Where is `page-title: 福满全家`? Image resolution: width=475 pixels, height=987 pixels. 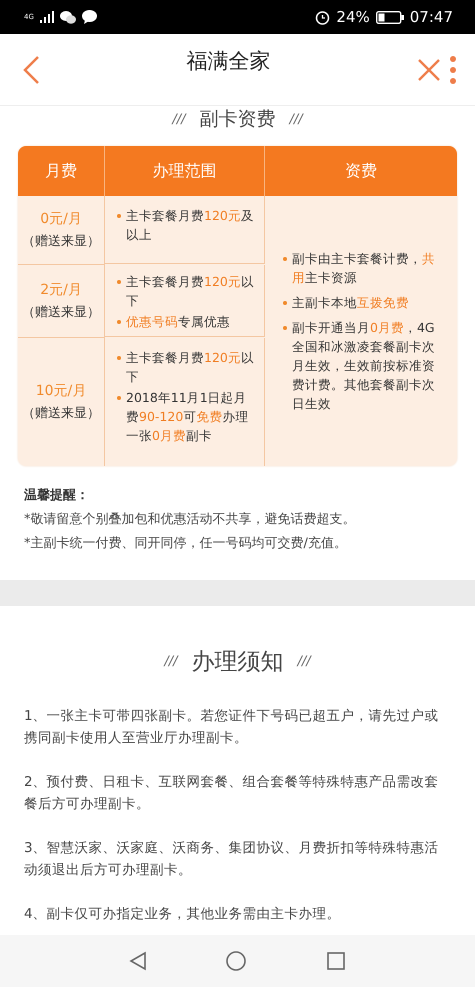
page-title: 福满全家 is located at coordinates (229, 61).